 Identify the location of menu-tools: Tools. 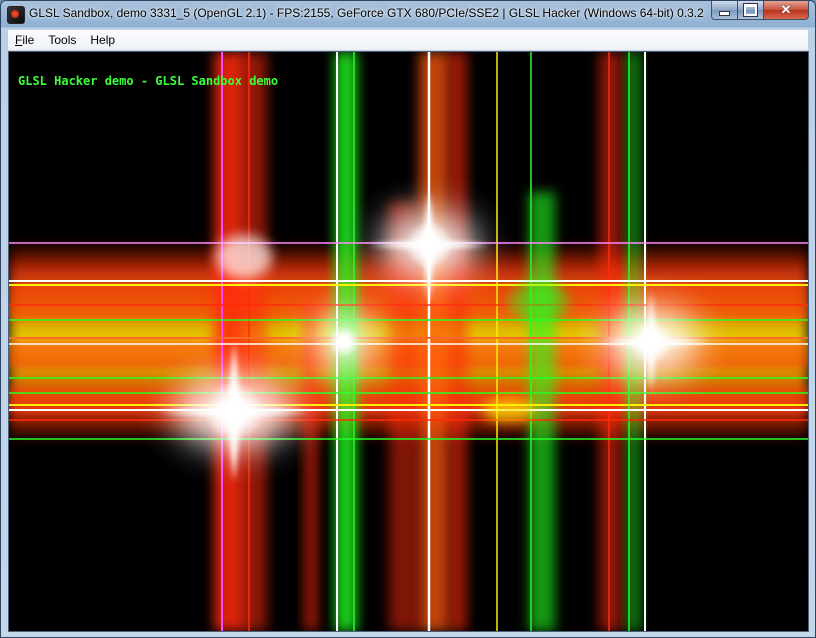
(62, 40).